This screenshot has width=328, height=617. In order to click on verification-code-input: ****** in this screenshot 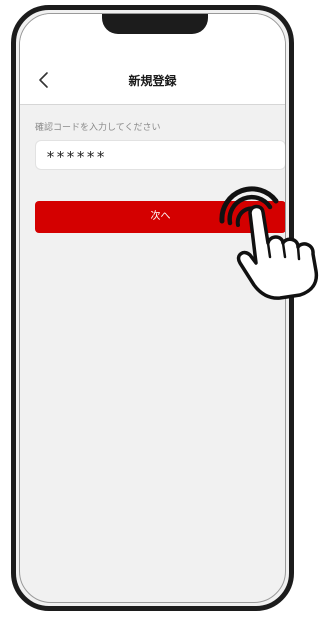, I will do `click(160, 155)`.